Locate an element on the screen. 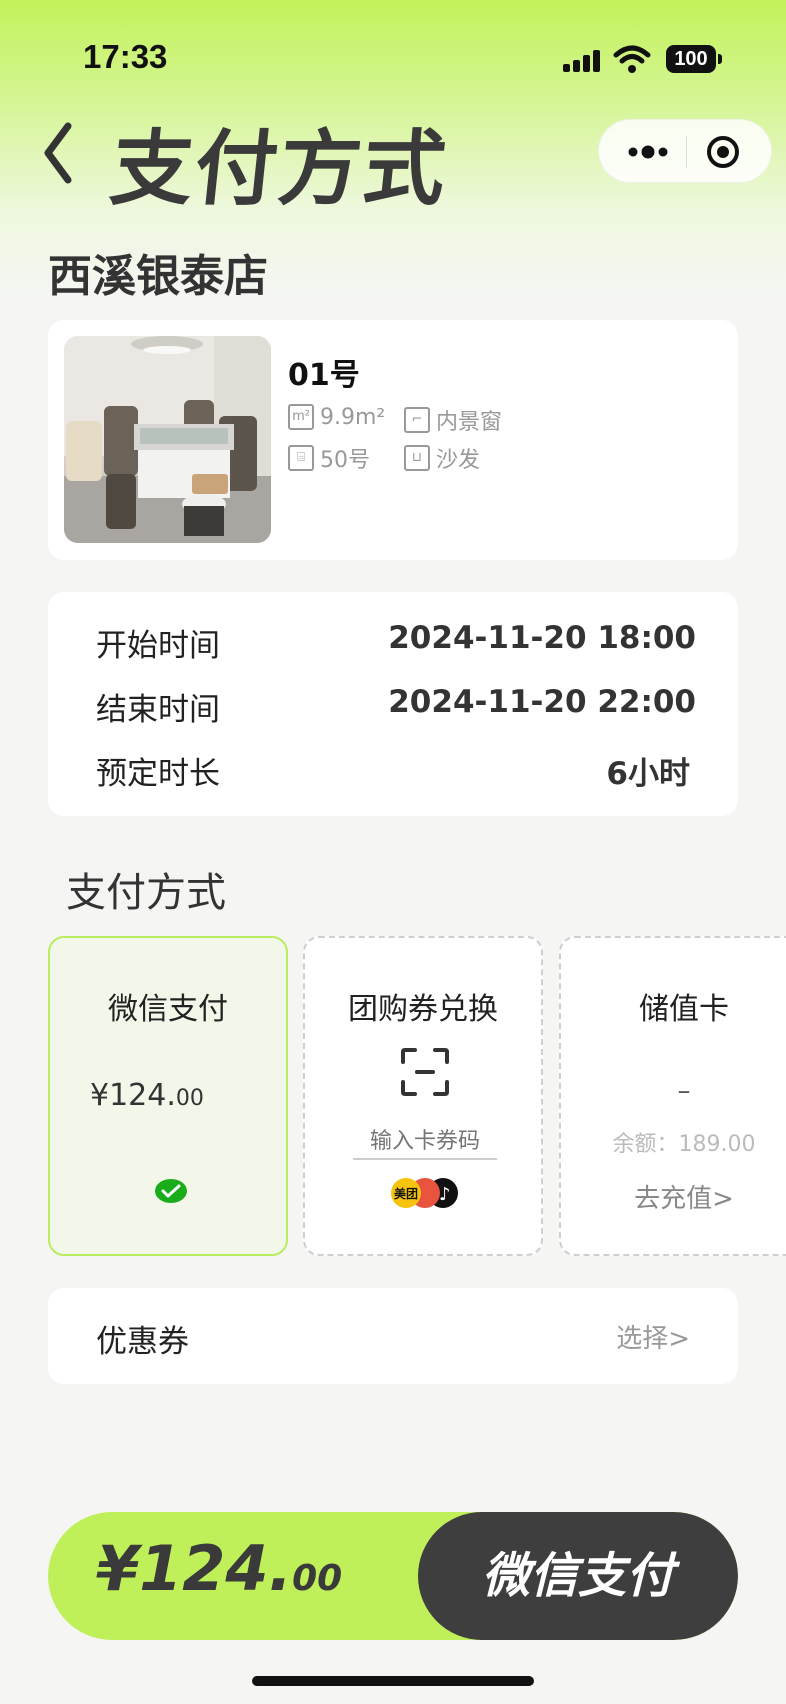 The height and width of the screenshot is (1704, 786). wechat-pay-amount: ¥124.00 is located at coordinates (147, 1095).